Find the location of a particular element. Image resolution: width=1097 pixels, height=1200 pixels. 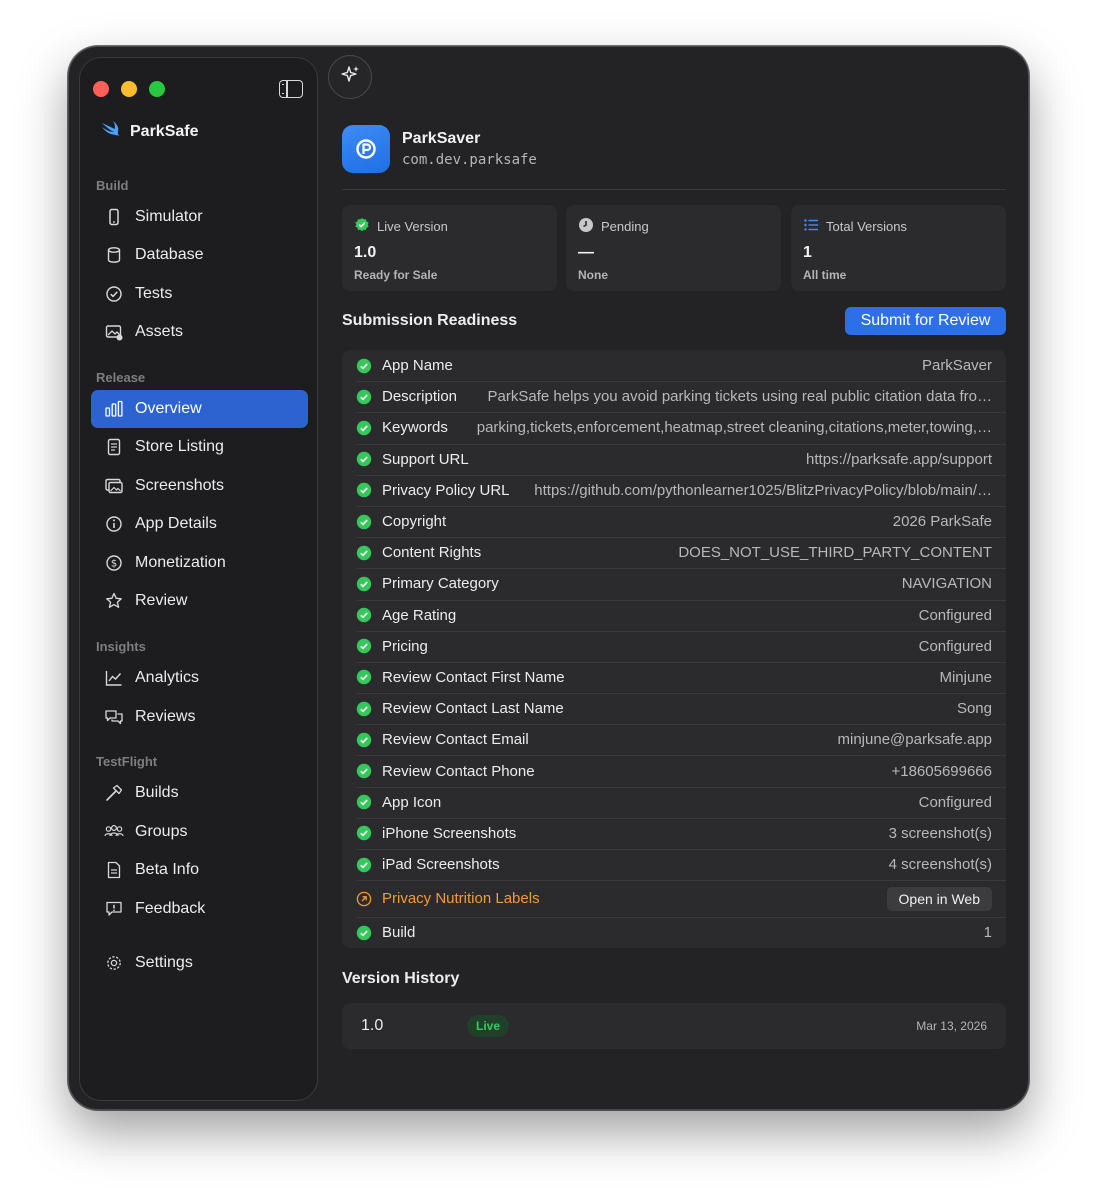

stat-value: — is located at coordinates (586, 252).